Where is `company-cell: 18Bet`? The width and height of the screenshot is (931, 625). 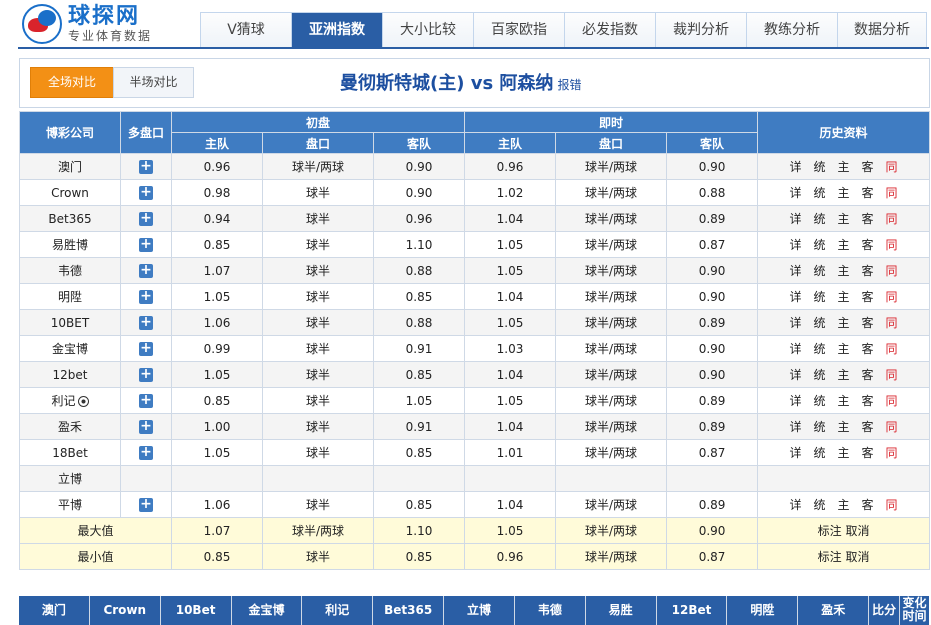 company-cell: 18Bet is located at coordinates (70, 452).